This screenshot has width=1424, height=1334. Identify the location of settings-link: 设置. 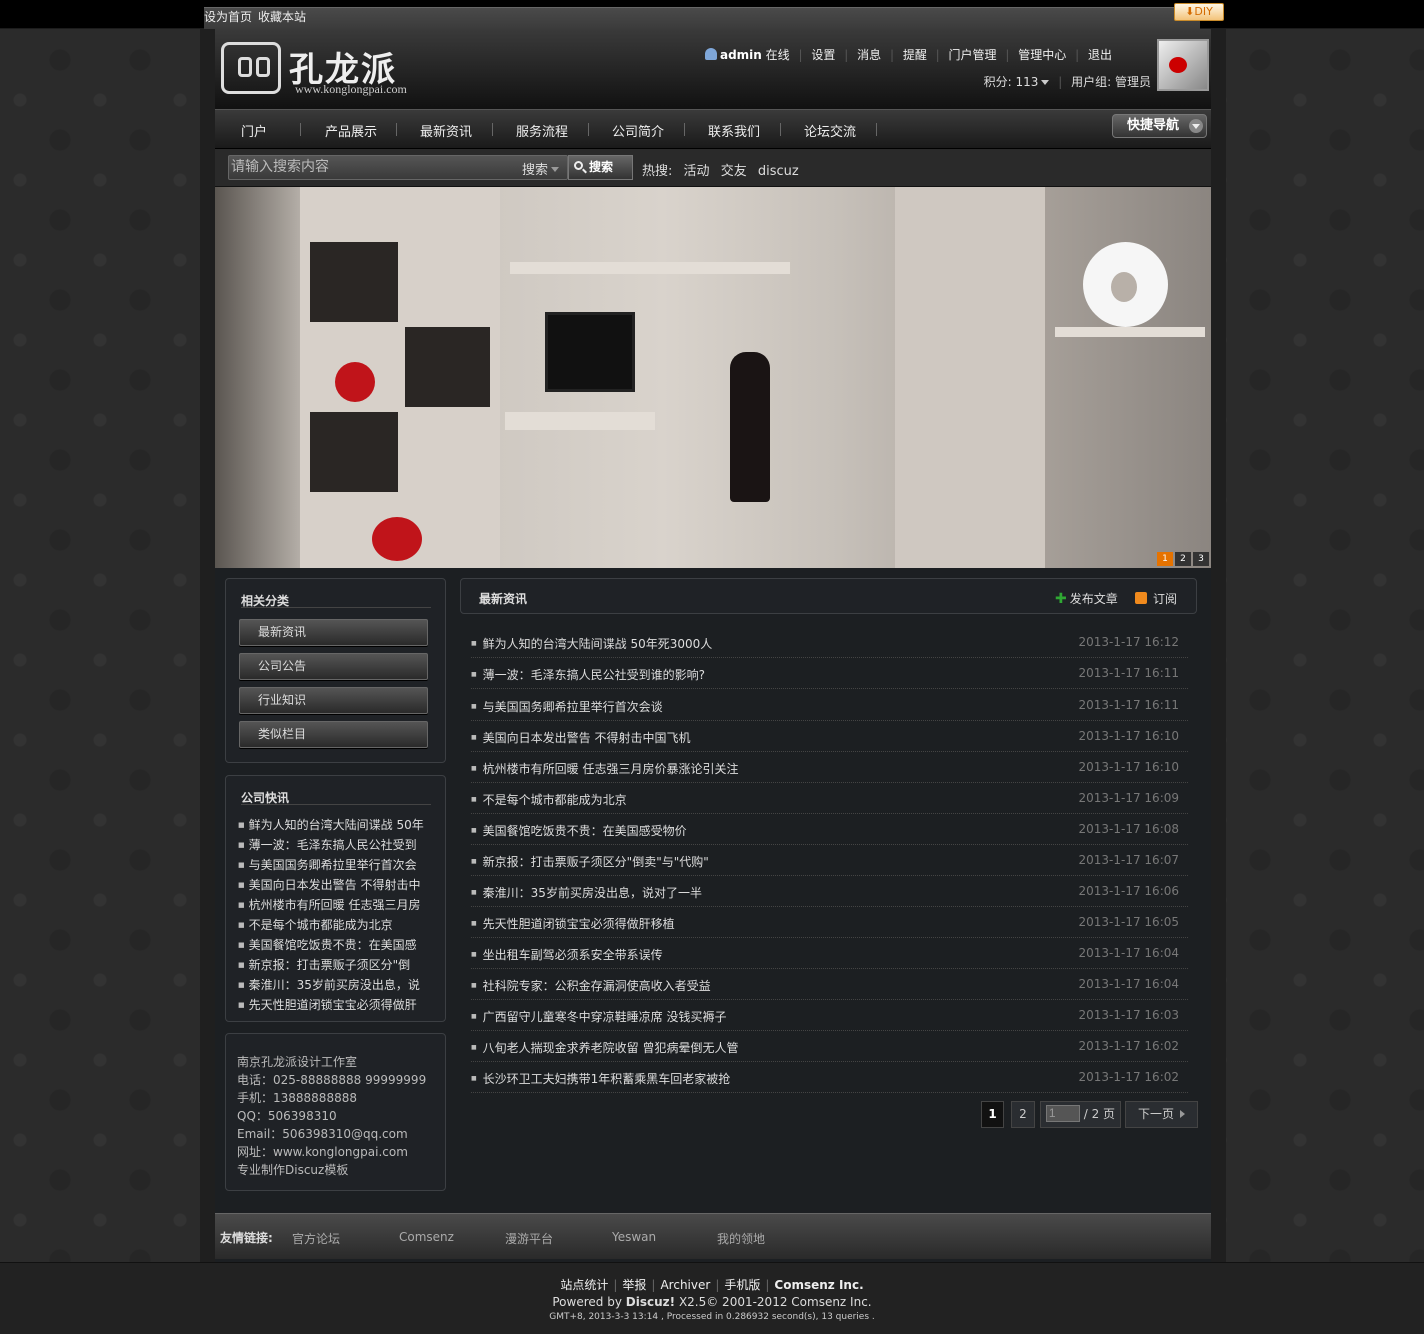
(823, 55).